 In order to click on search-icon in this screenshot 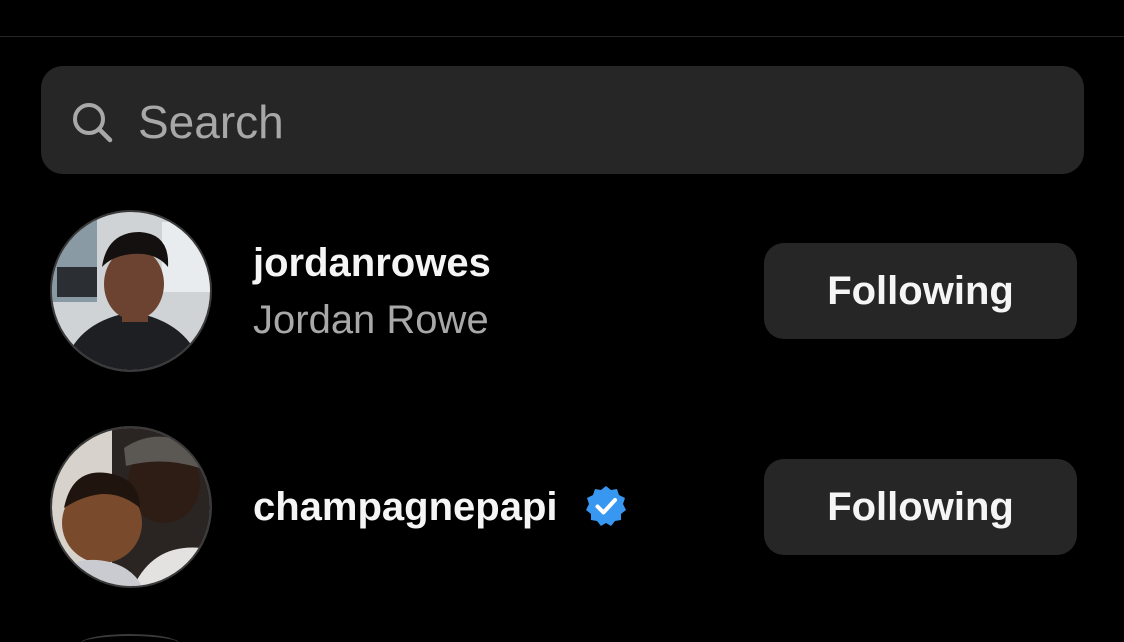, I will do `click(93, 123)`.